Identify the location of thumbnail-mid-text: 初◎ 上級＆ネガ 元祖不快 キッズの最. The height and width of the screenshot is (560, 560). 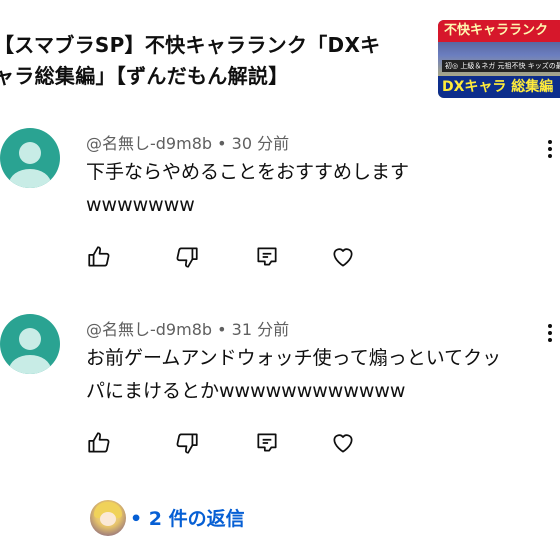
(501, 66).